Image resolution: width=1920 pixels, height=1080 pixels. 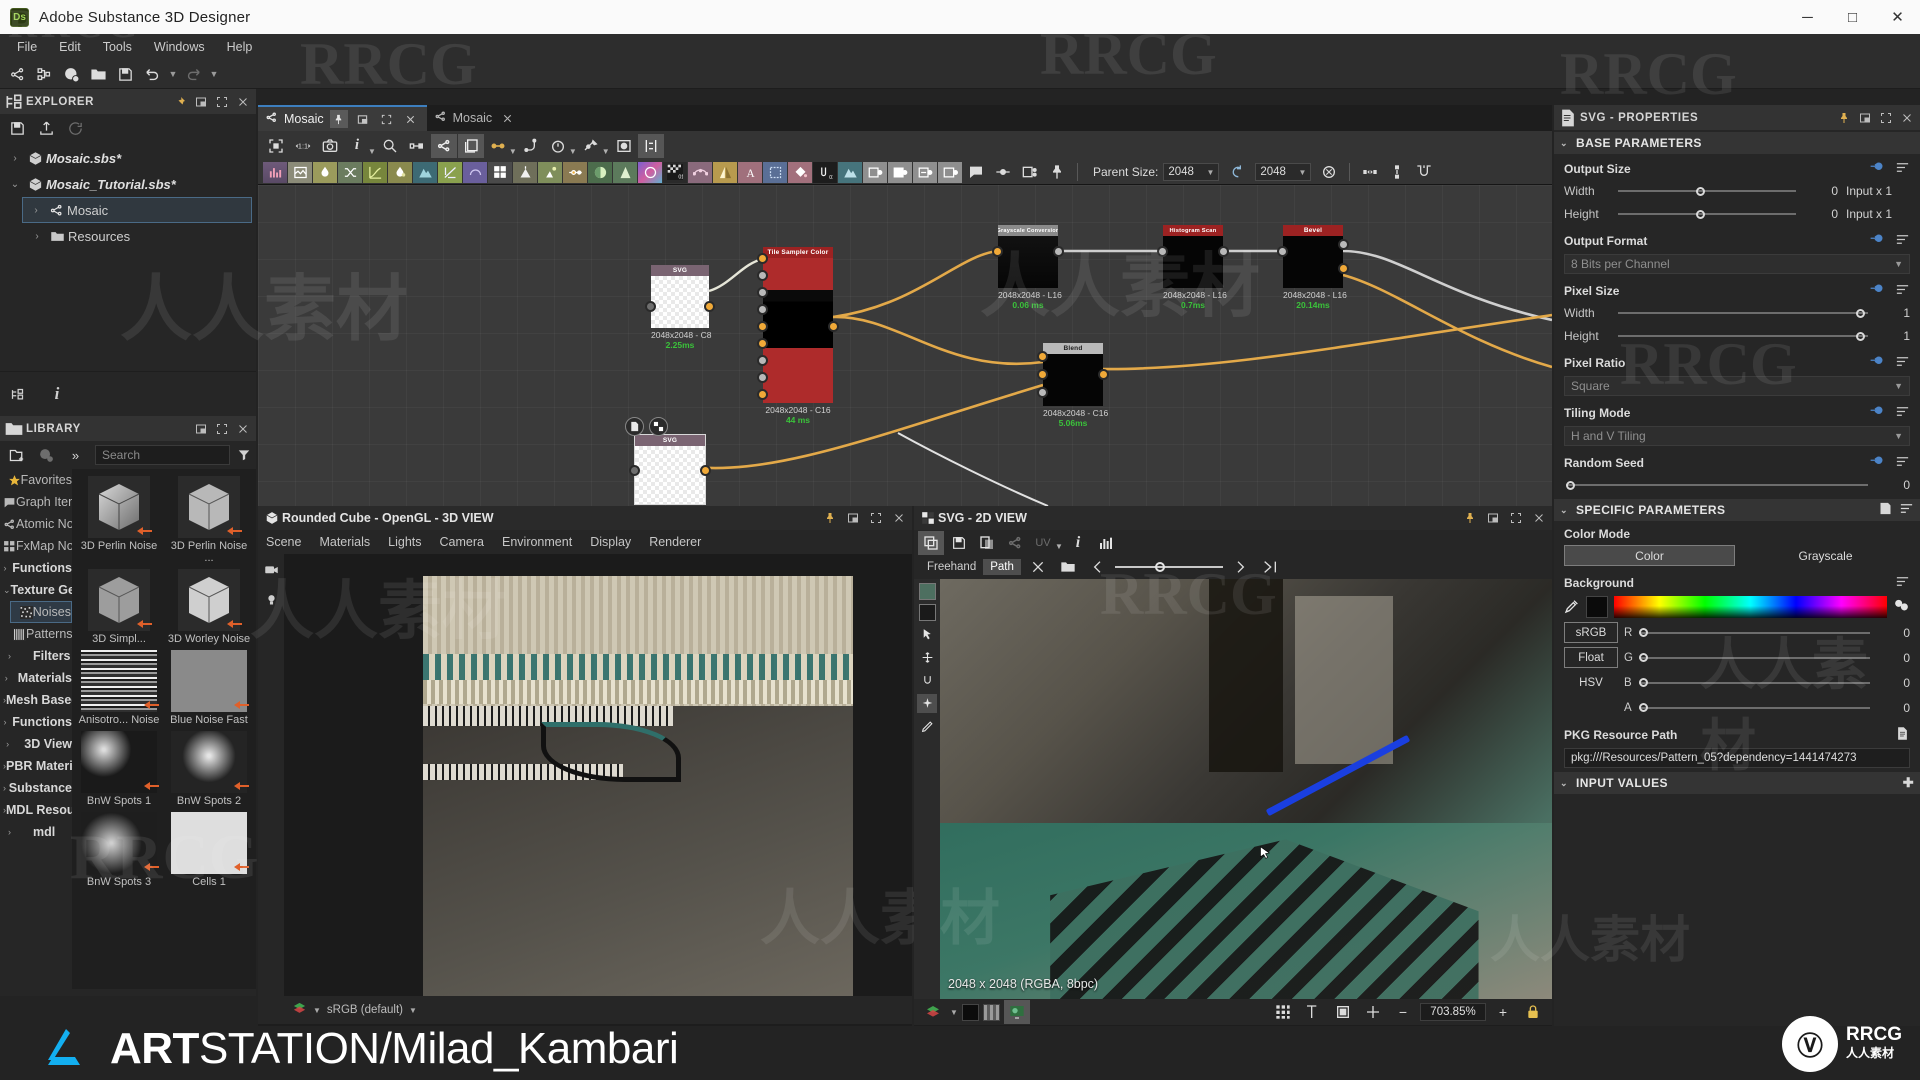 I want to click on view-3d-viewport: ▼ sRGB (default) ▼, so click(x=585, y=789).